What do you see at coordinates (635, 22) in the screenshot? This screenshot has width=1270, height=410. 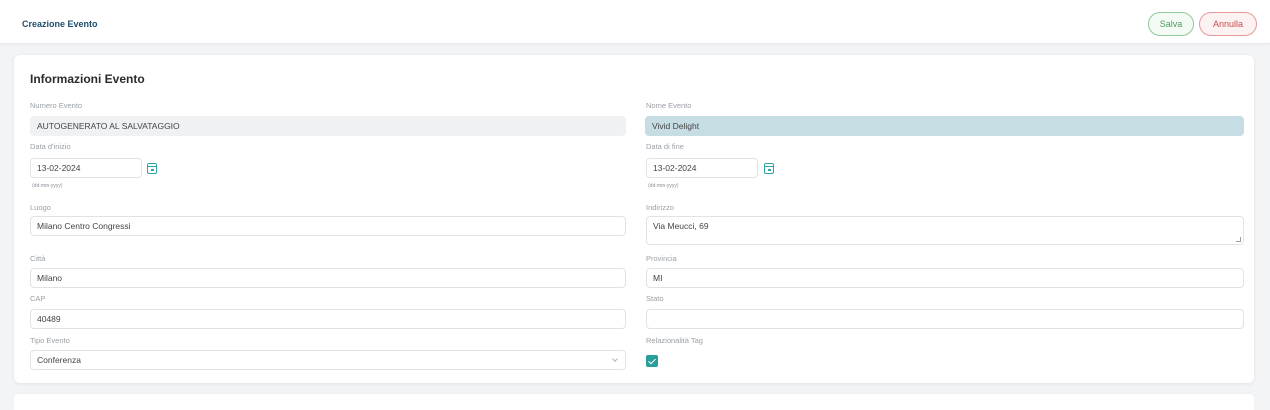 I see `top-bar: Creazione Evento Salva Annulla` at bounding box center [635, 22].